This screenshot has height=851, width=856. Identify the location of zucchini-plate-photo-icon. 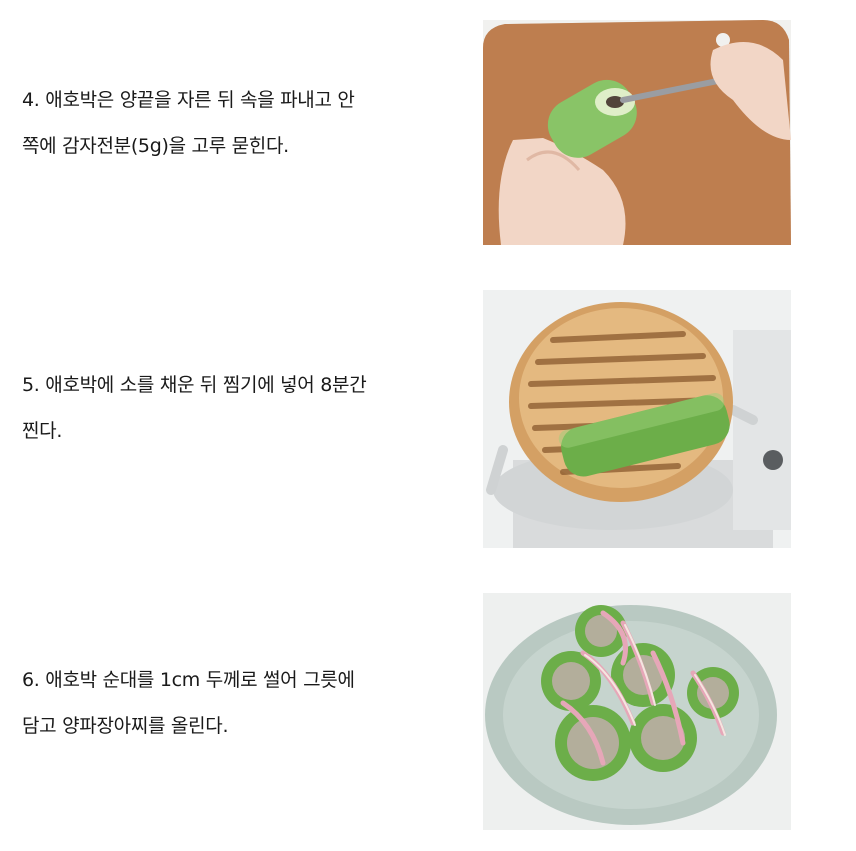
(637, 711).